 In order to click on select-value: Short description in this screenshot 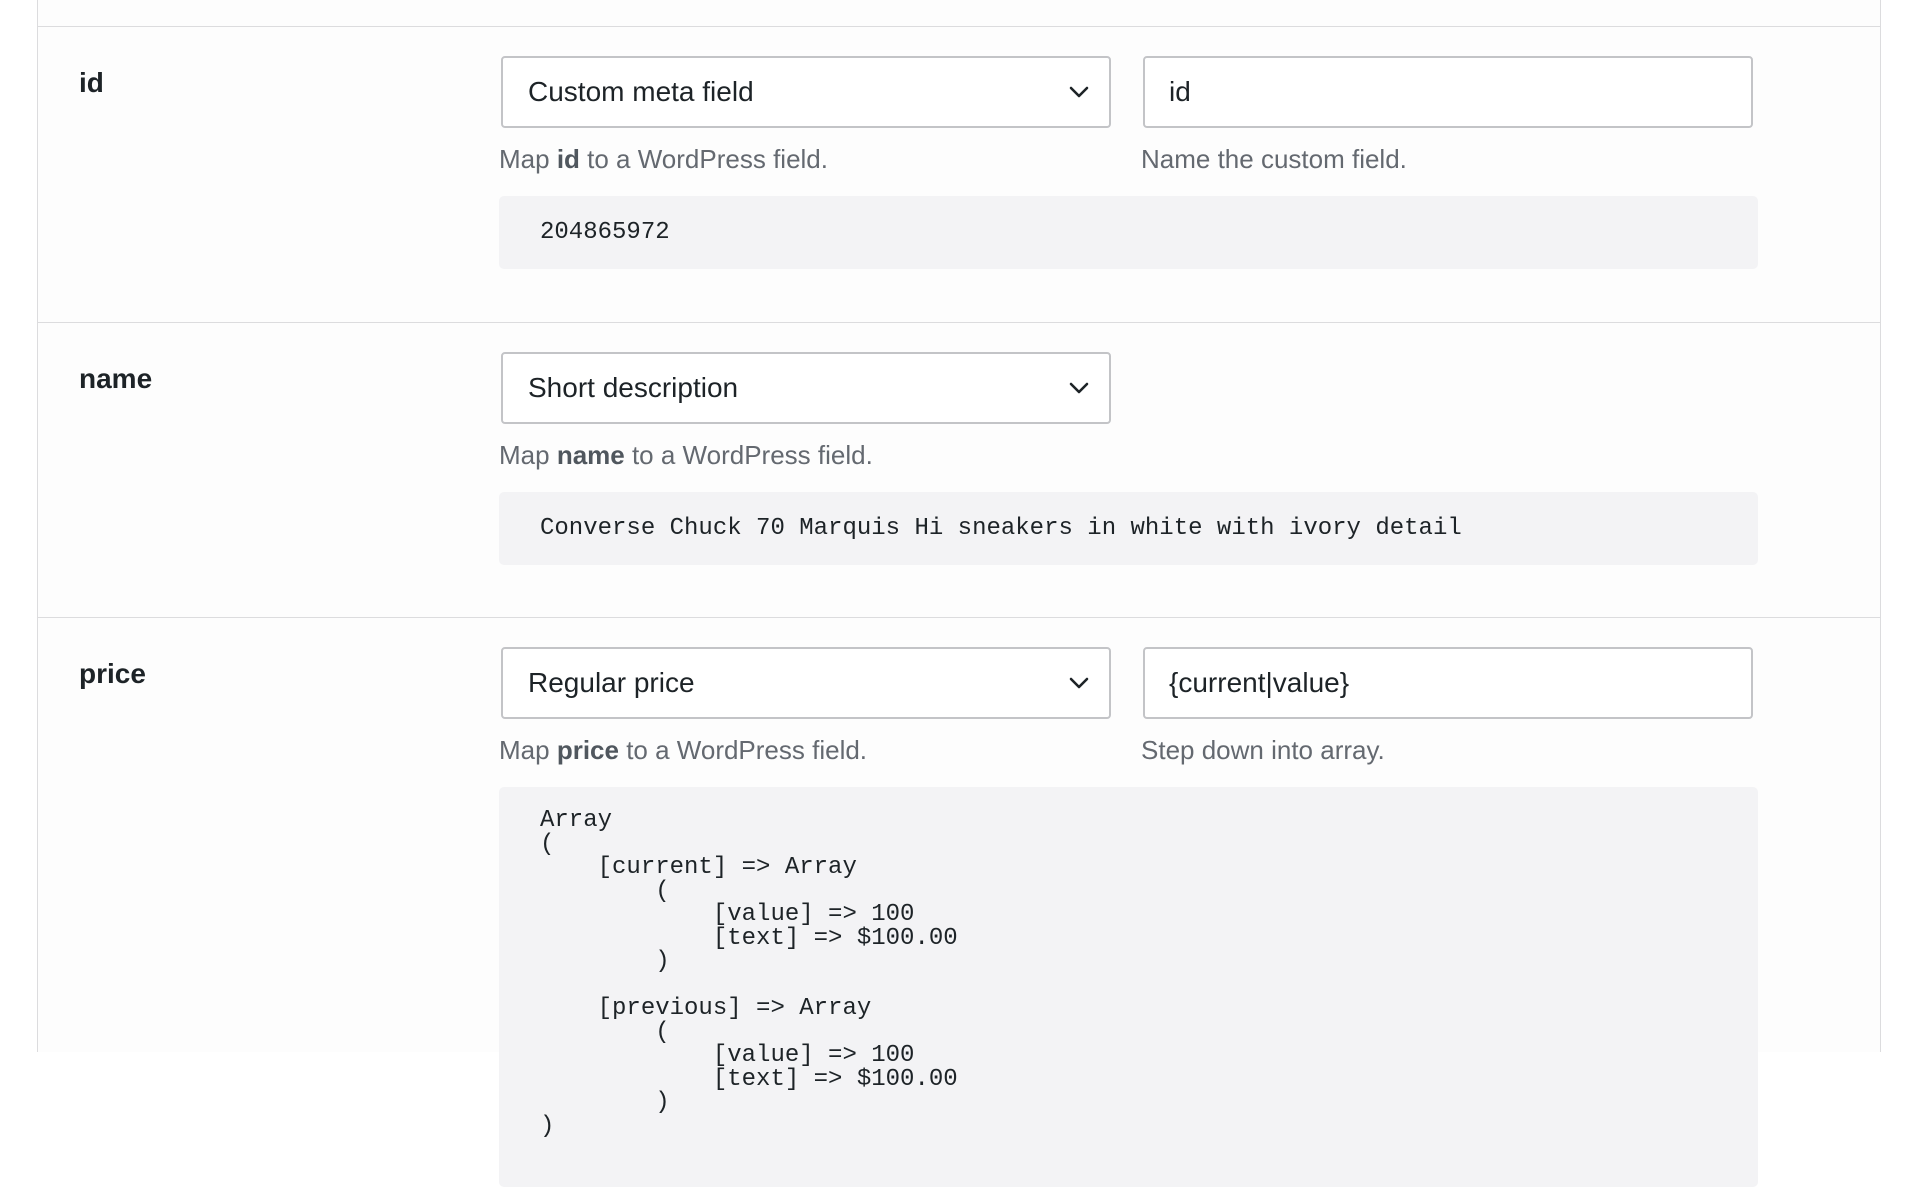, I will do `click(633, 387)`.